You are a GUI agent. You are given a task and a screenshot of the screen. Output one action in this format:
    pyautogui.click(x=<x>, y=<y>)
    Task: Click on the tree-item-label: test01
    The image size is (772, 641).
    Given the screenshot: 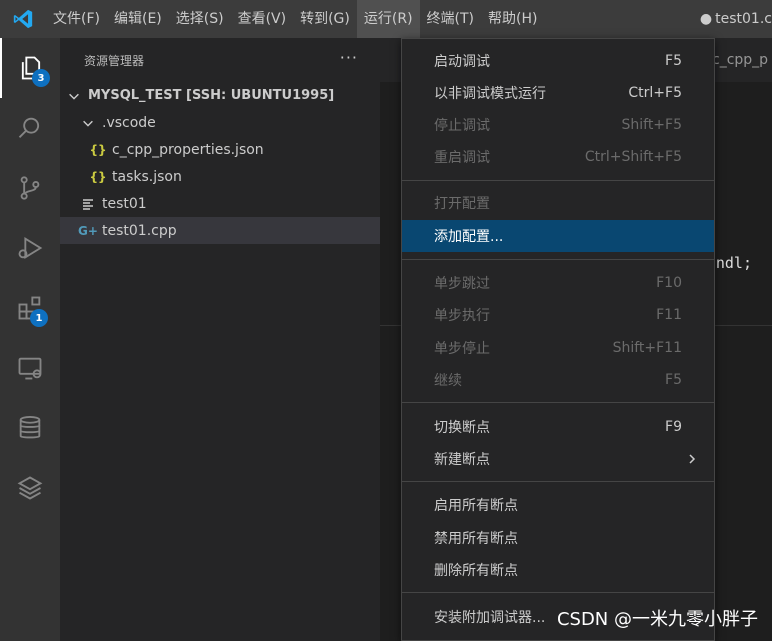 What is the action you would take?
    pyautogui.click(x=124, y=203)
    